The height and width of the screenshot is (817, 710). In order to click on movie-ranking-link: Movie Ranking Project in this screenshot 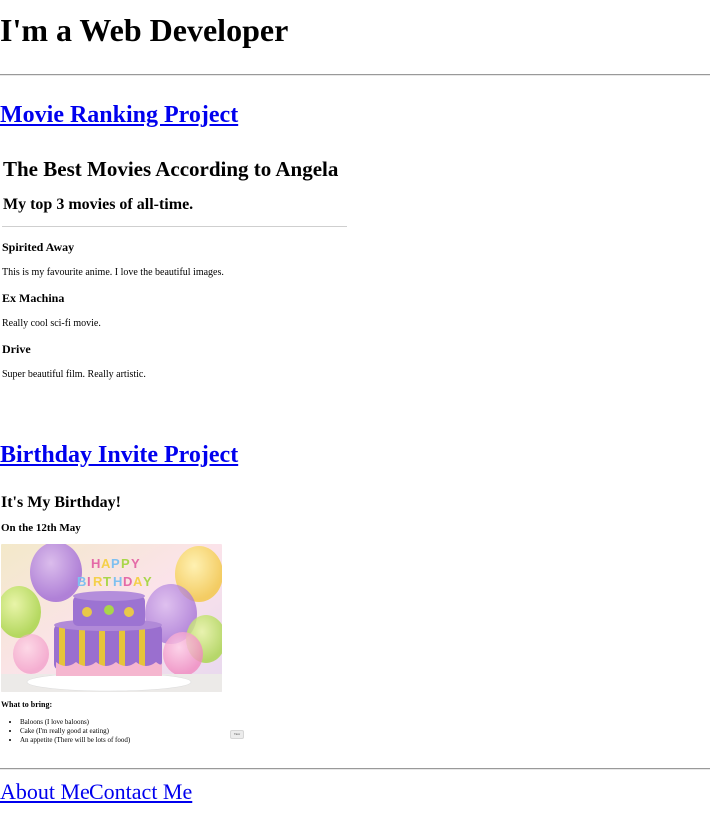, I will do `click(119, 115)`.